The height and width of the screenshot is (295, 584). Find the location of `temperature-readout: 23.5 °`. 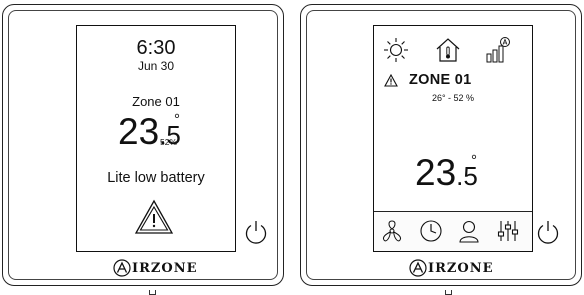

temperature-readout: 23.5 ° is located at coordinates (446, 172).